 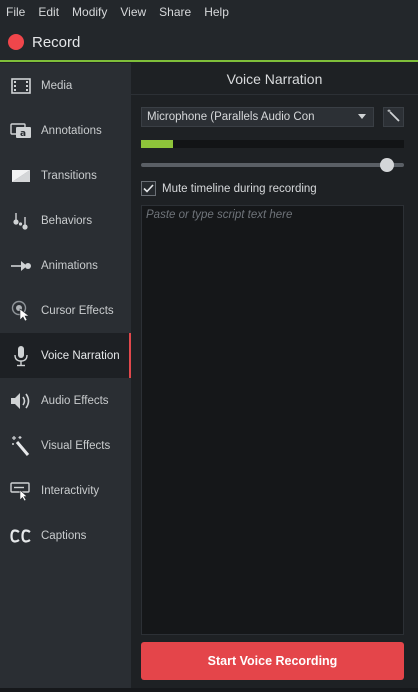 I want to click on menu-view: View, so click(x=133, y=12).